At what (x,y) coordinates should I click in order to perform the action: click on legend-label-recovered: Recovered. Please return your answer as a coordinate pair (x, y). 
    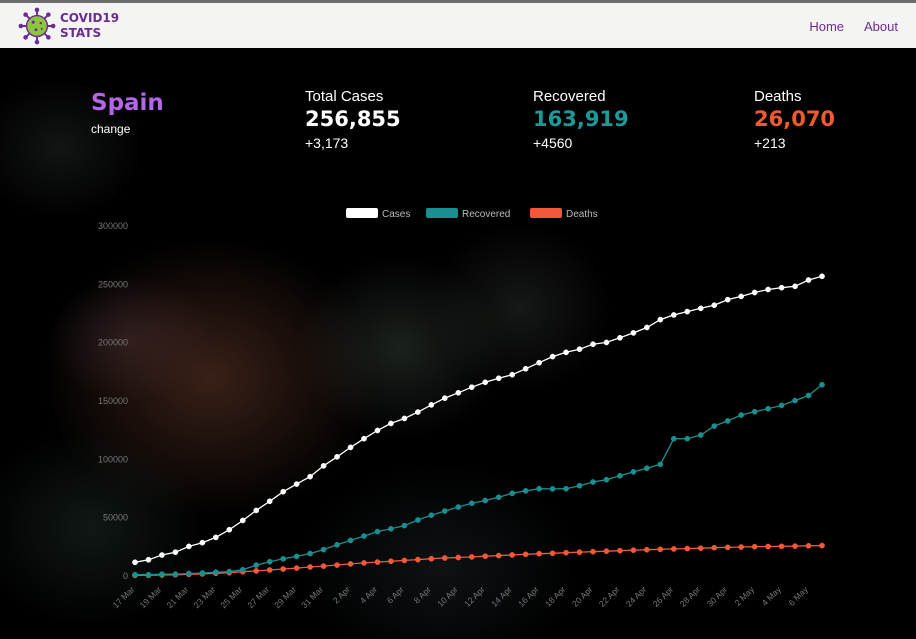
    Looking at the image, I should click on (486, 214).